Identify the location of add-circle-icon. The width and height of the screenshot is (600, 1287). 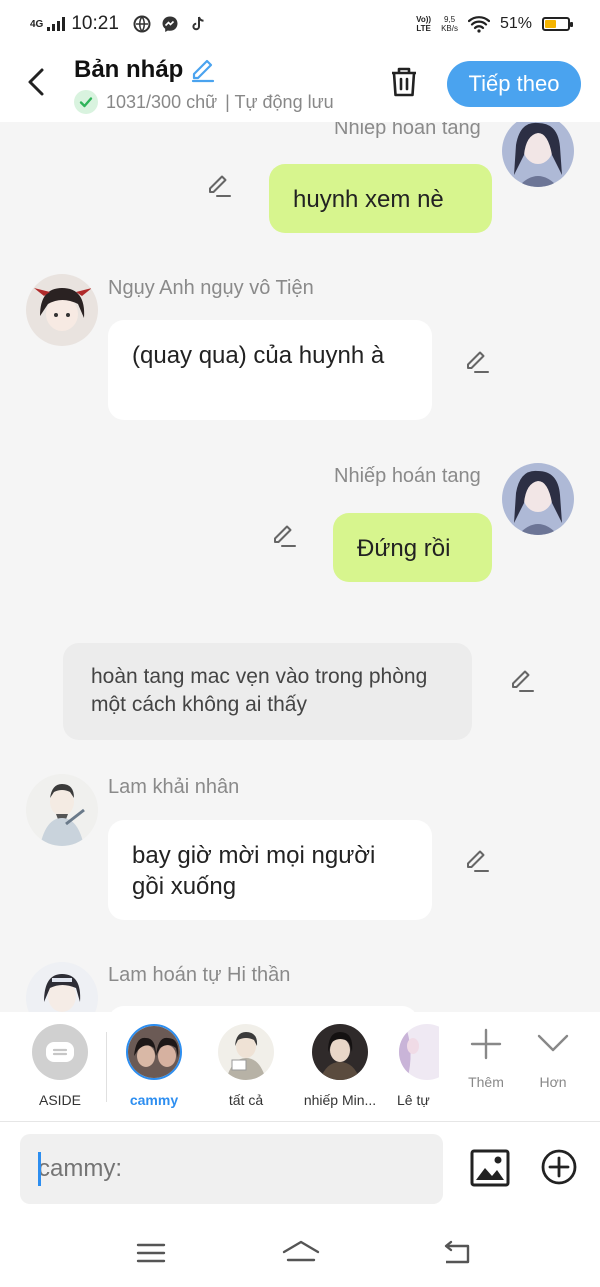
(559, 1167).